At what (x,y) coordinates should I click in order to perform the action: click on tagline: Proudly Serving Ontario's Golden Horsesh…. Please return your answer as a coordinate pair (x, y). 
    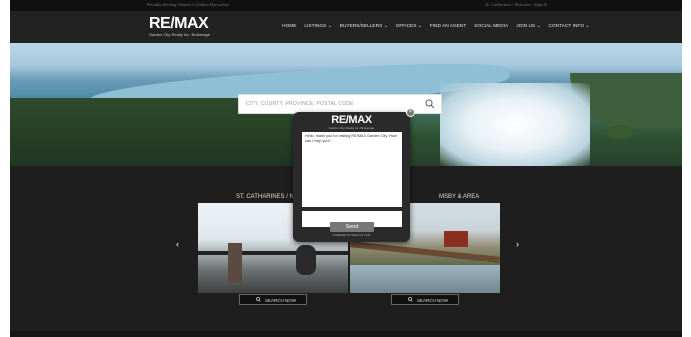
    Looking at the image, I should click on (188, 4).